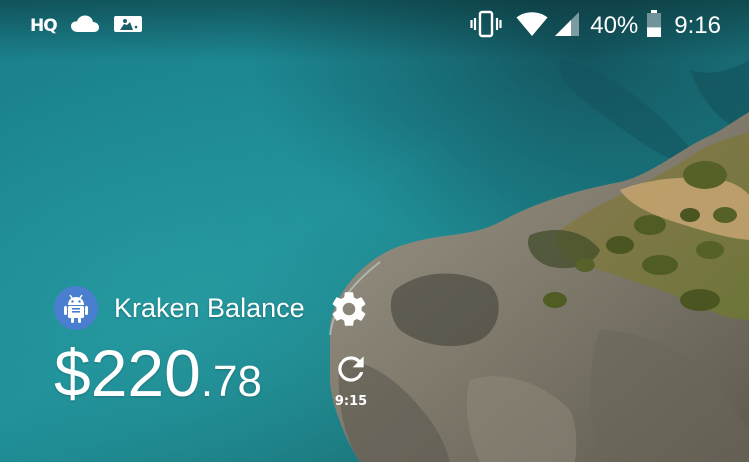  What do you see at coordinates (486, 26) in the screenshot?
I see `vibrate-icon` at bounding box center [486, 26].